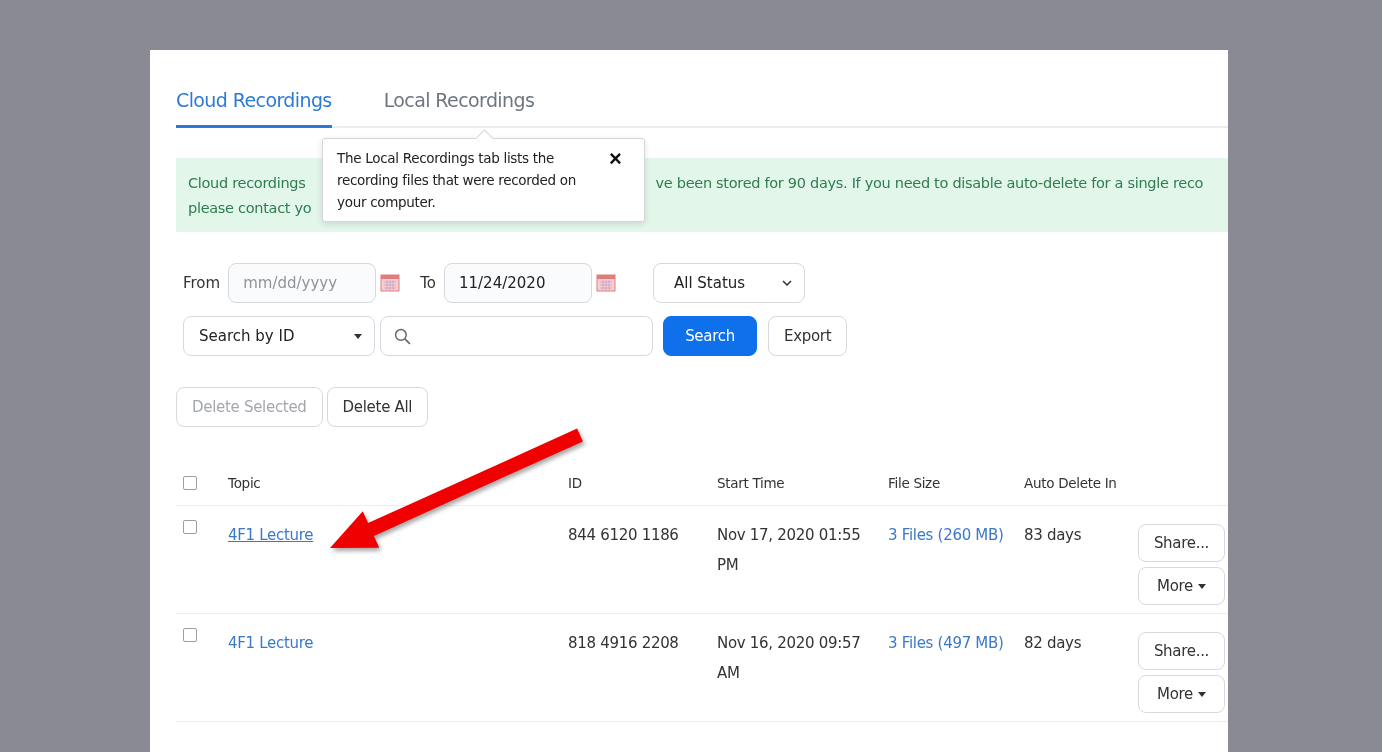 The width and height of the screenshot is (1382, 752). Describe the element at coordinates (279, 336) in the screenshot. I see `search-type-dropdown: Search by ID` at that location.